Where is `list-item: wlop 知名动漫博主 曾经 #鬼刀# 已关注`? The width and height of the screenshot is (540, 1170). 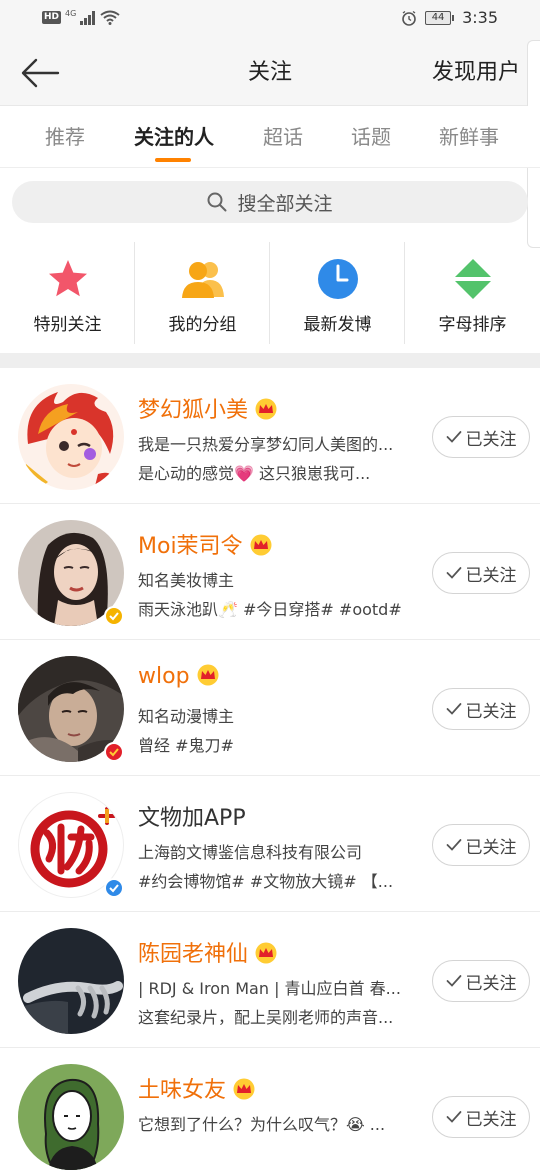 list-item: wlop 知名动漫博主 曾经 #鬼刀# 已关注 is located at coordinates (270, 708).